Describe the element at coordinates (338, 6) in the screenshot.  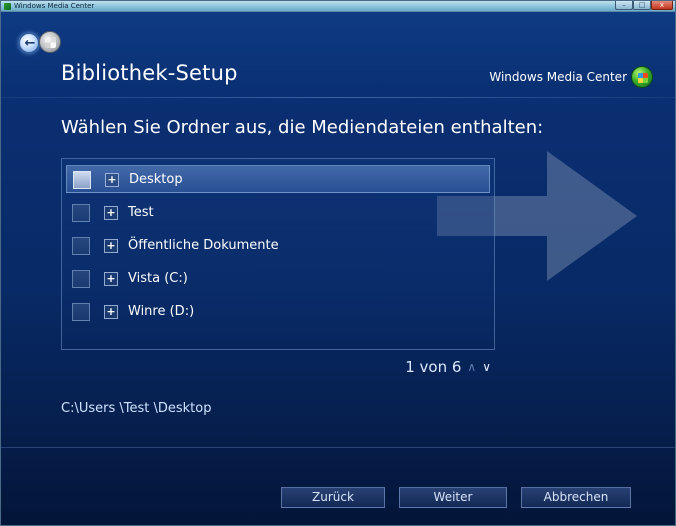
I see `title-bar: Windows Media Center – □ x` at that location.